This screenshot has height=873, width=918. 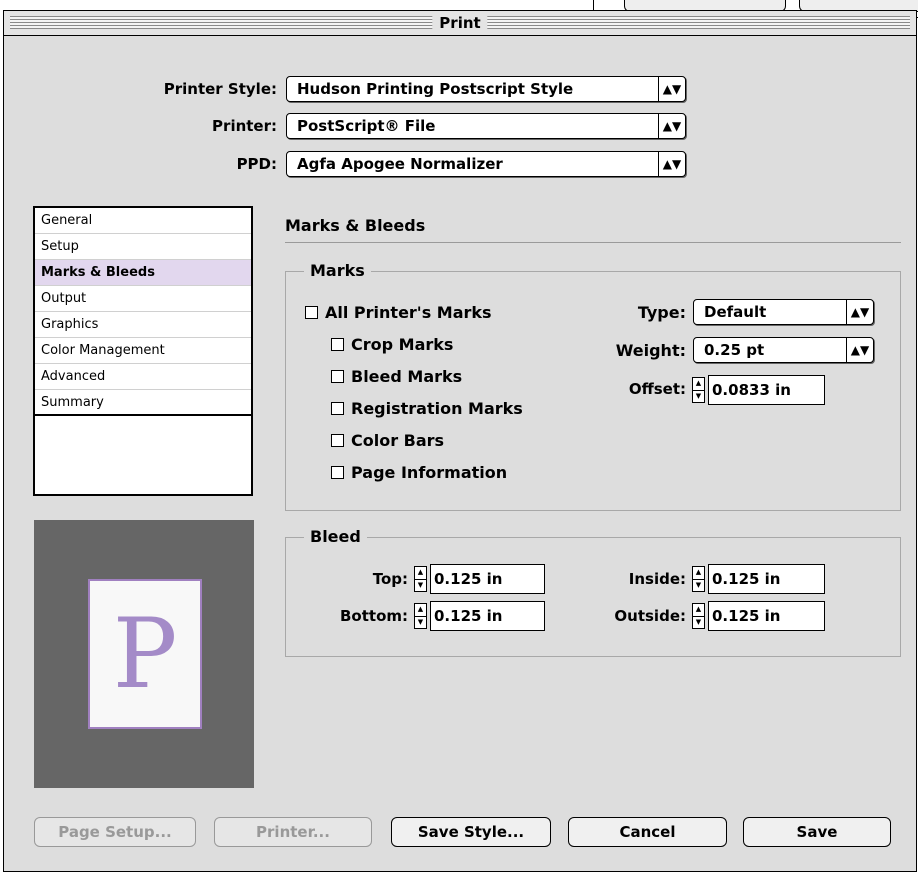 I want to click on cancel-button: Cancel, so click(x=647, y=832).